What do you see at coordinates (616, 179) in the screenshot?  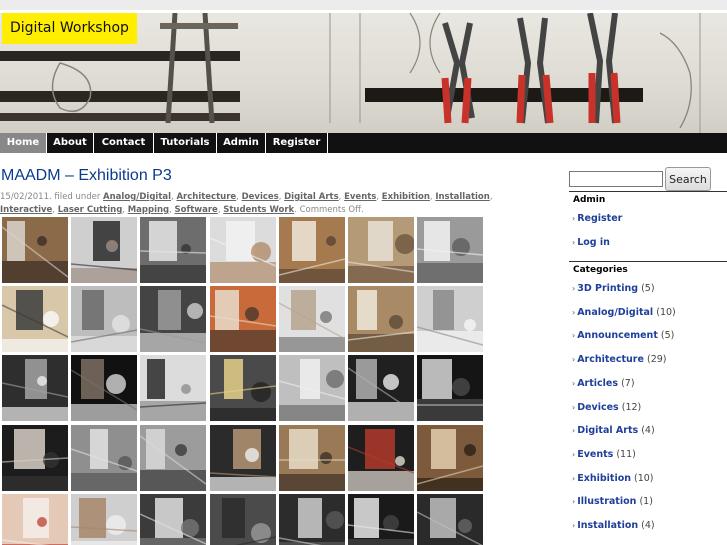 I see `search-input` at bounding box center [616, 179].